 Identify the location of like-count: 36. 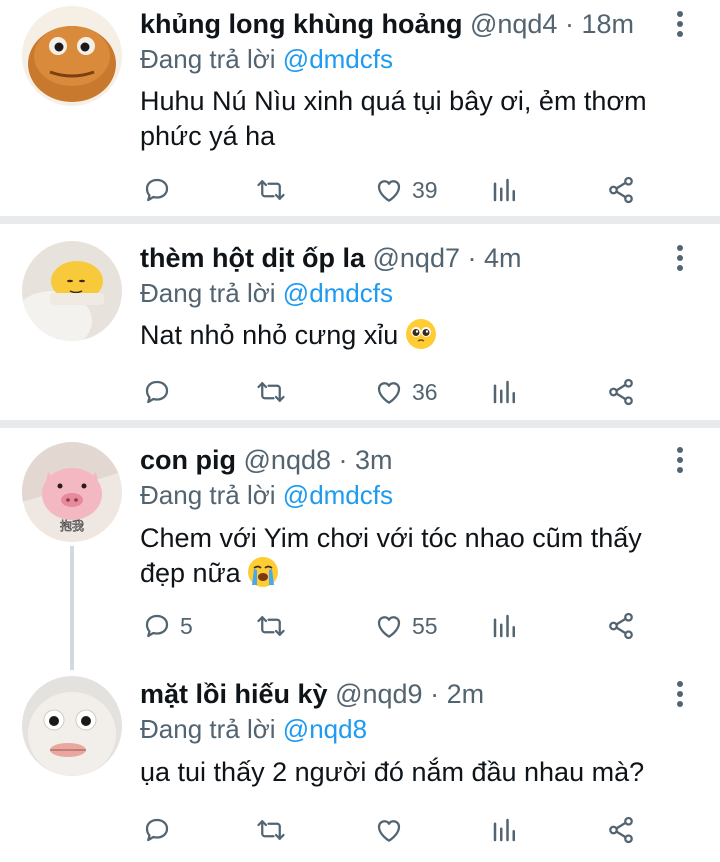
(425, 391).